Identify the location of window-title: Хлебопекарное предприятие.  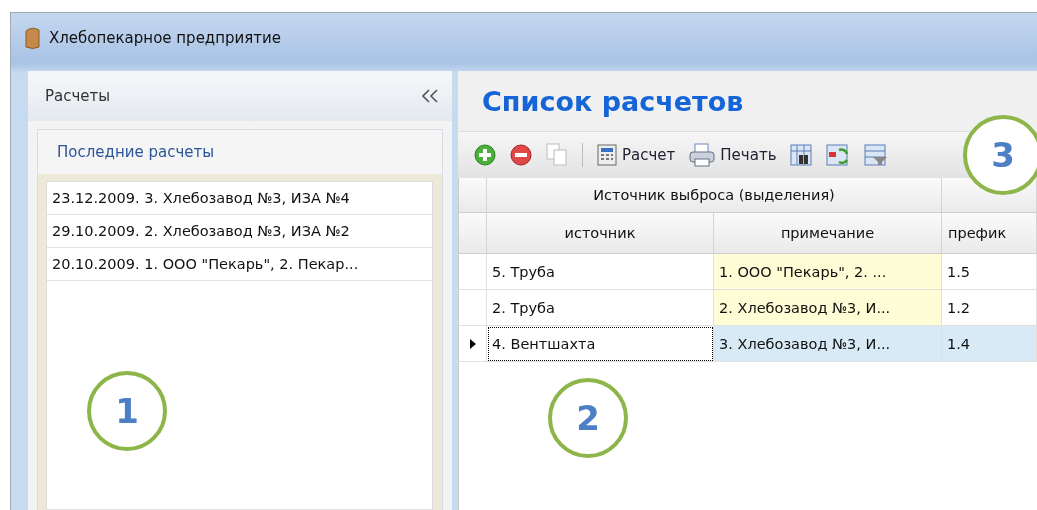
(165, 38).